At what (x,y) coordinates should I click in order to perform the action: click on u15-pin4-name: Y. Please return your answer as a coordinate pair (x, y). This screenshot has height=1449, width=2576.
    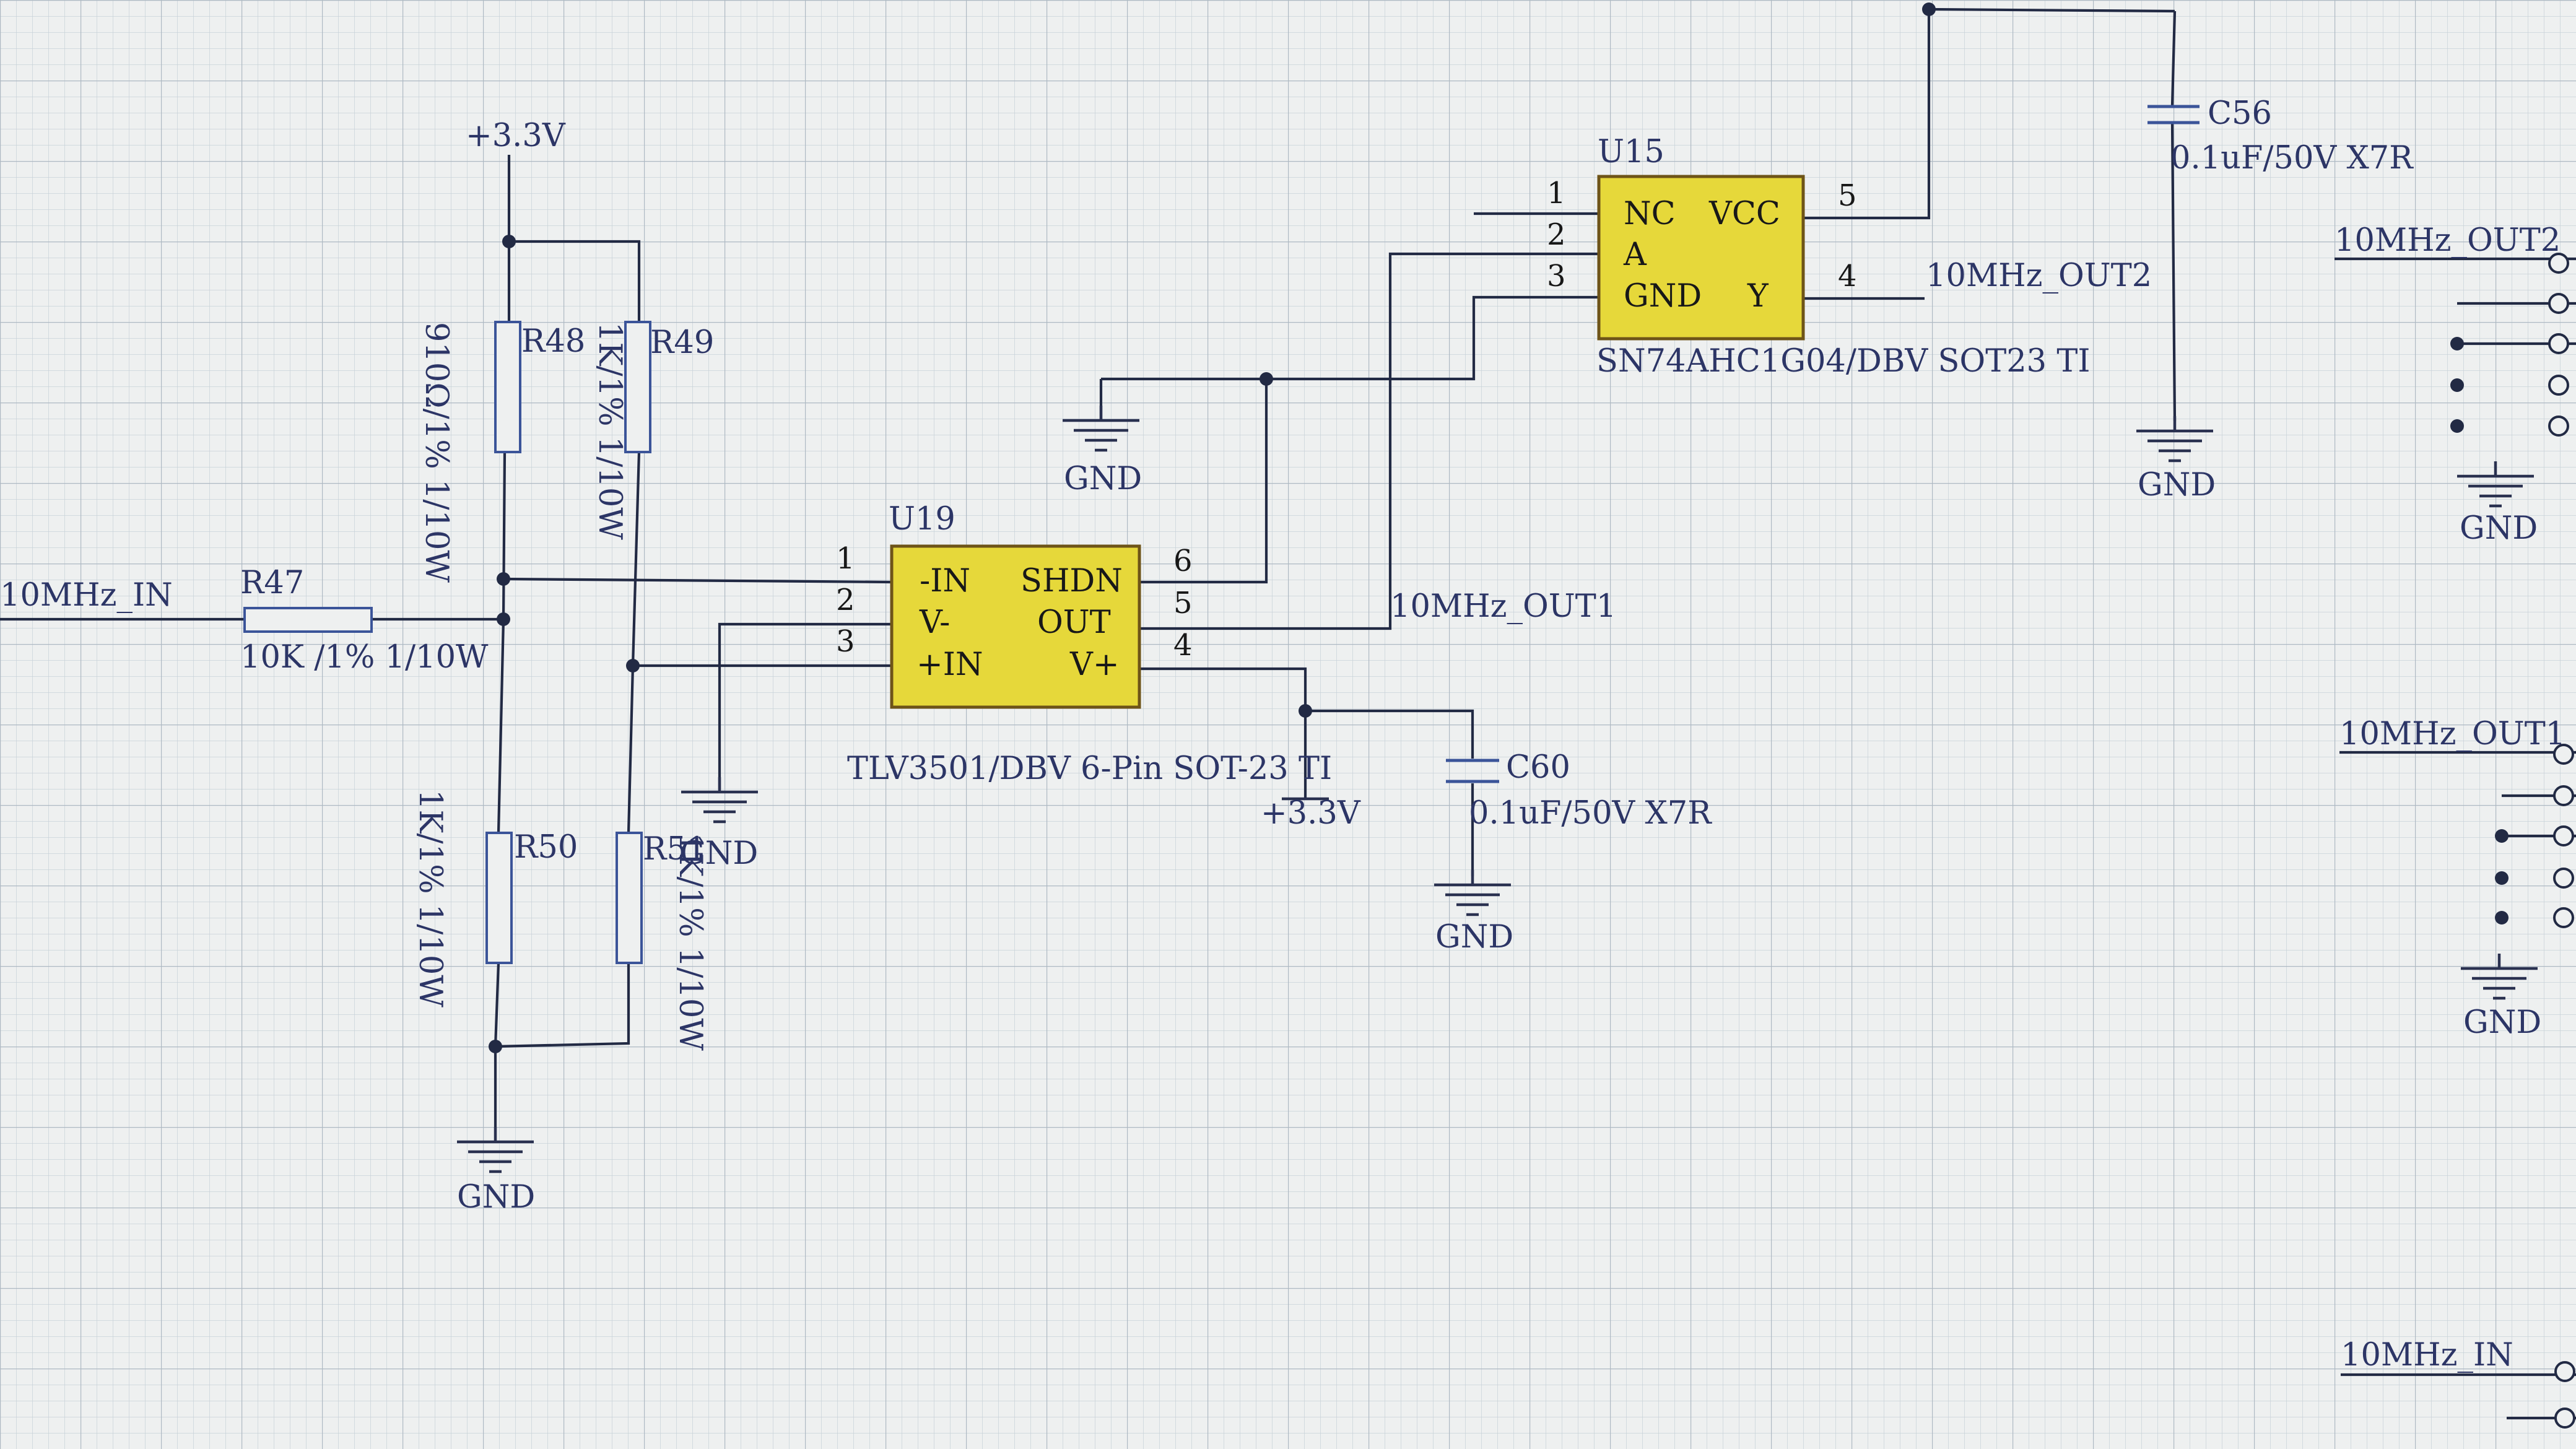
    Looking at the image, I should click on (1758, 296).